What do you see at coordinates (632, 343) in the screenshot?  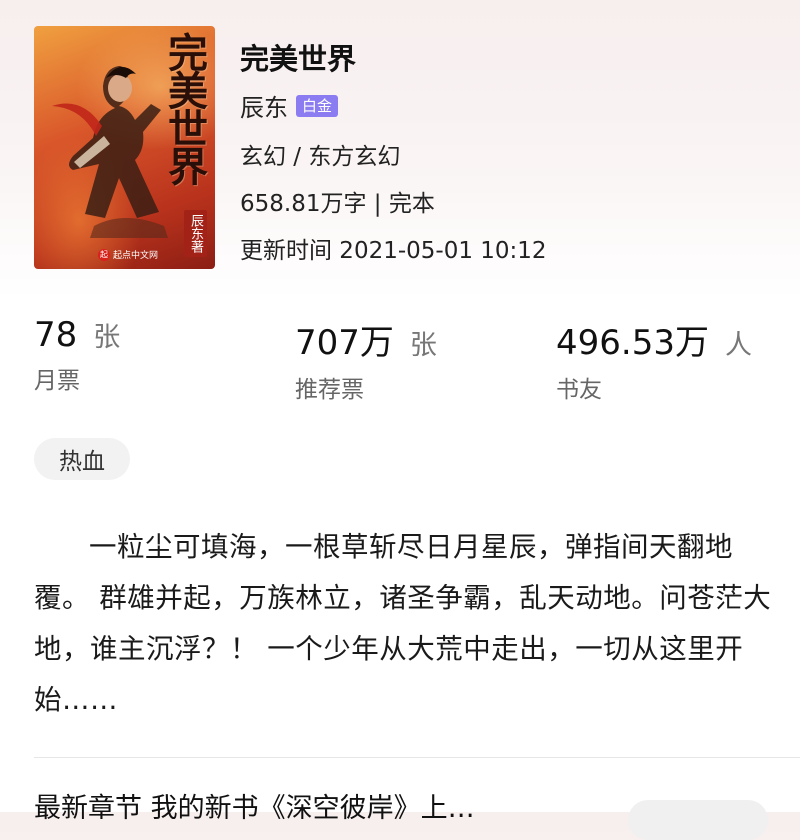 I see `stat-value: 496.53万` at bounding box center [632, 343].